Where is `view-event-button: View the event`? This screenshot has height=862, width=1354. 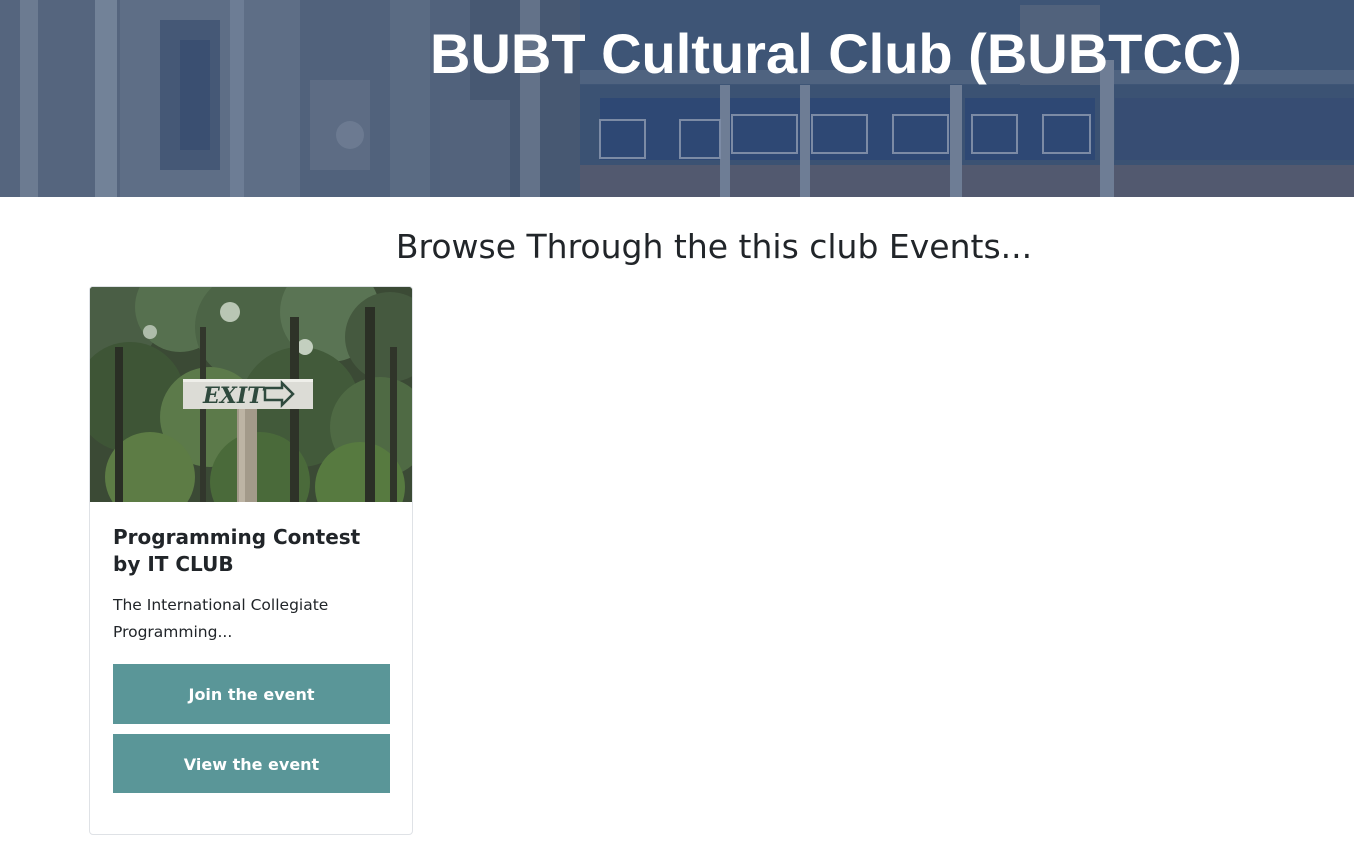 view-event-button: View the event is located at coordinates (251, 763).